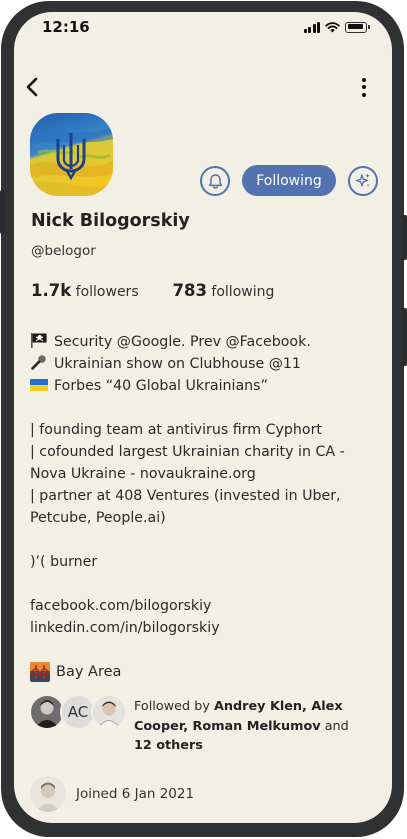  What do you see at coordinates (356, 27) in the screenshot?
I see `battery-icon` at bounding box center [356, 27].